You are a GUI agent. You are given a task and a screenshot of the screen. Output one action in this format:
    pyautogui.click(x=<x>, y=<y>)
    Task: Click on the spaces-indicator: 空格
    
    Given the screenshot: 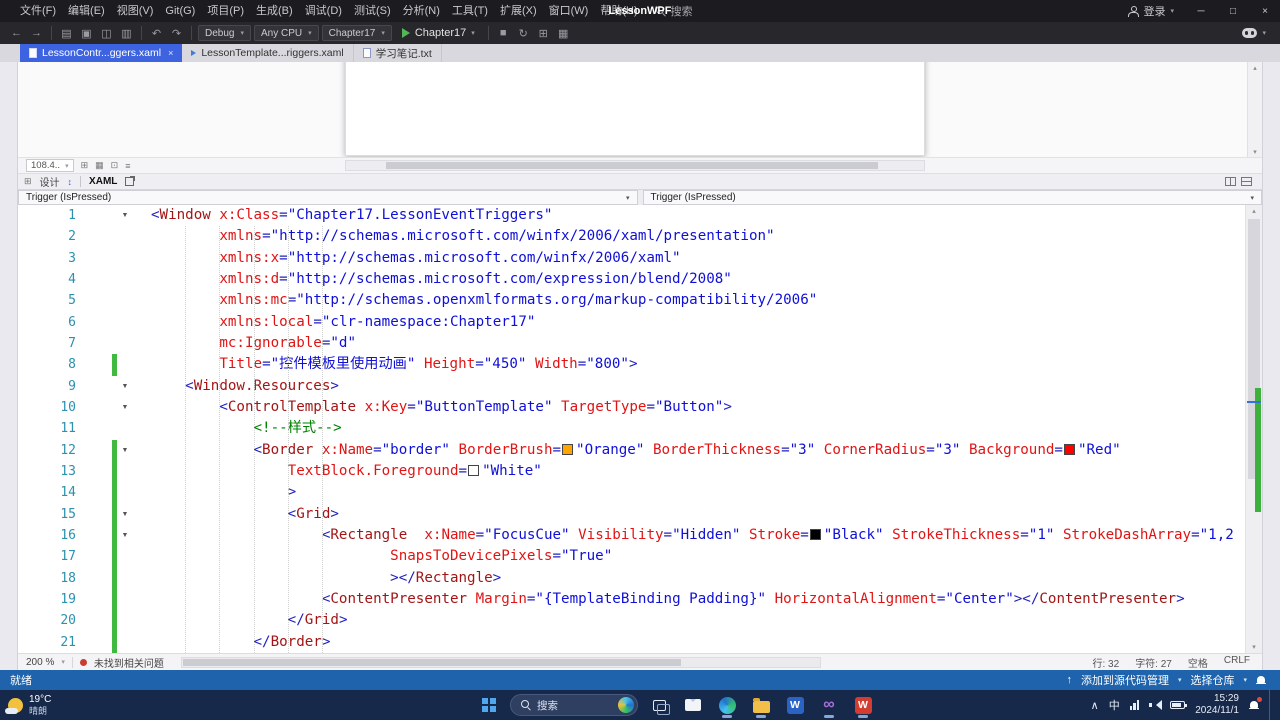 What is the action you would take?
    pyautogui.click(x=1198, y=662)
    